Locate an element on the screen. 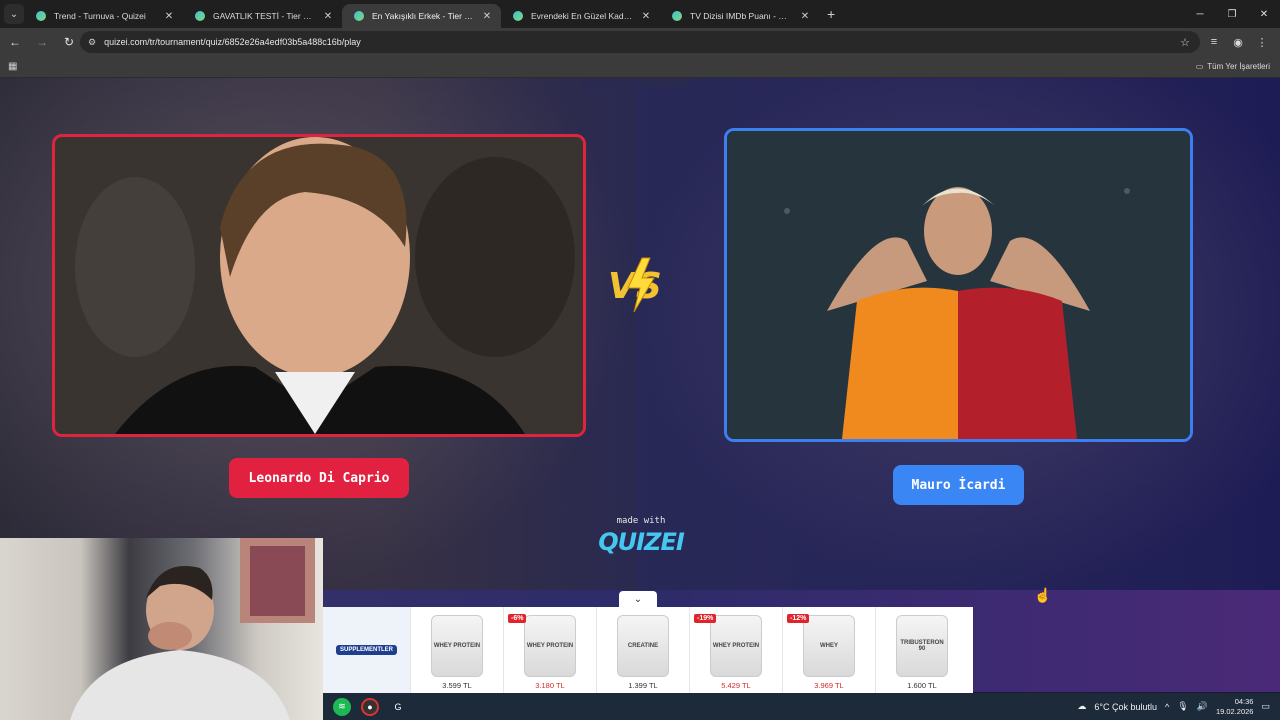 Image resolution: width=1280 pixels, height=720 pixels. product-image: CREATINE is located at coordinates (643, 646).